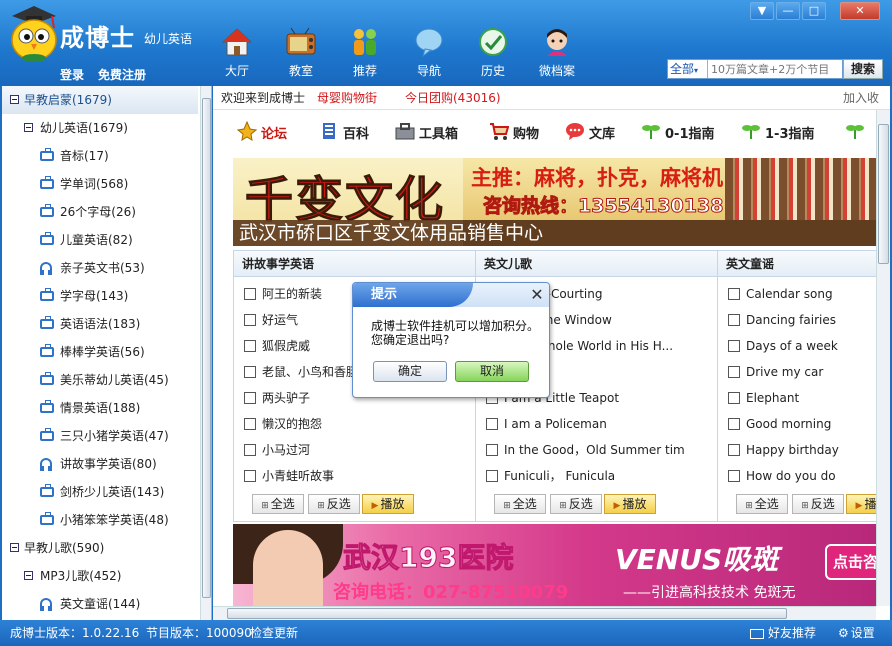 This screenshot has height=646, width=892. What do you see at coordinates (861, 98) in the screenshot?
I see `add-favorite-link: 加入收` at bounding box center [861, 98].